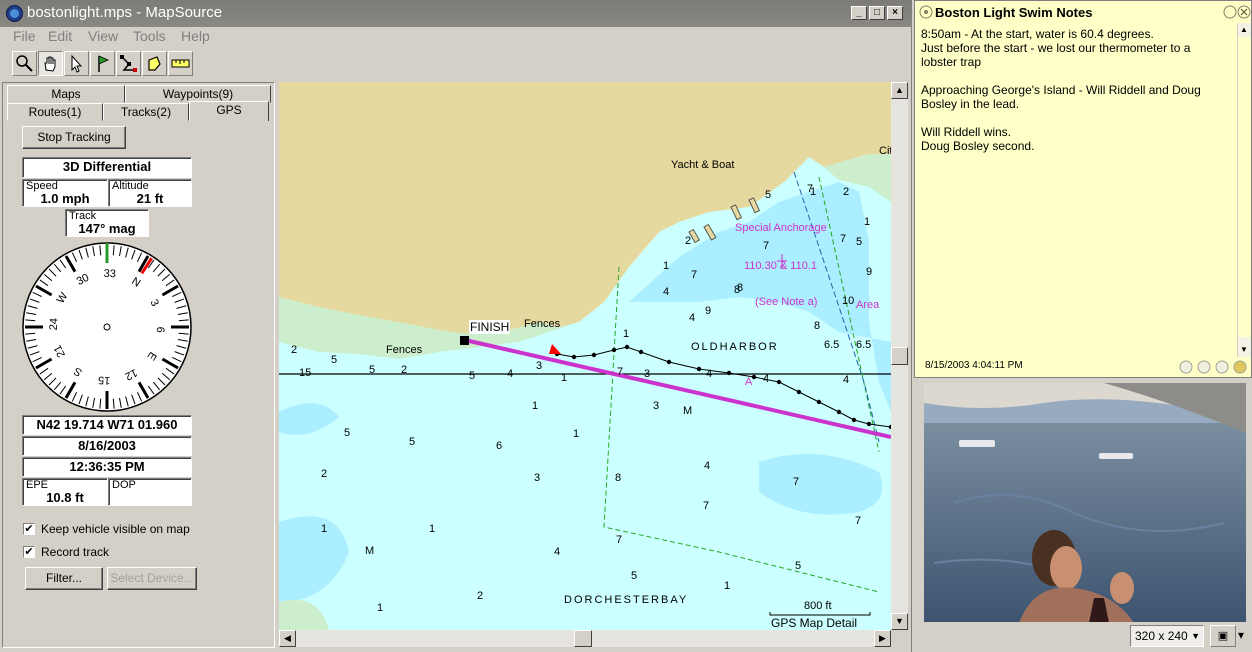 This screenshot has width=1252, height=652. I want to click on close-button: ×, so click(895, 13).